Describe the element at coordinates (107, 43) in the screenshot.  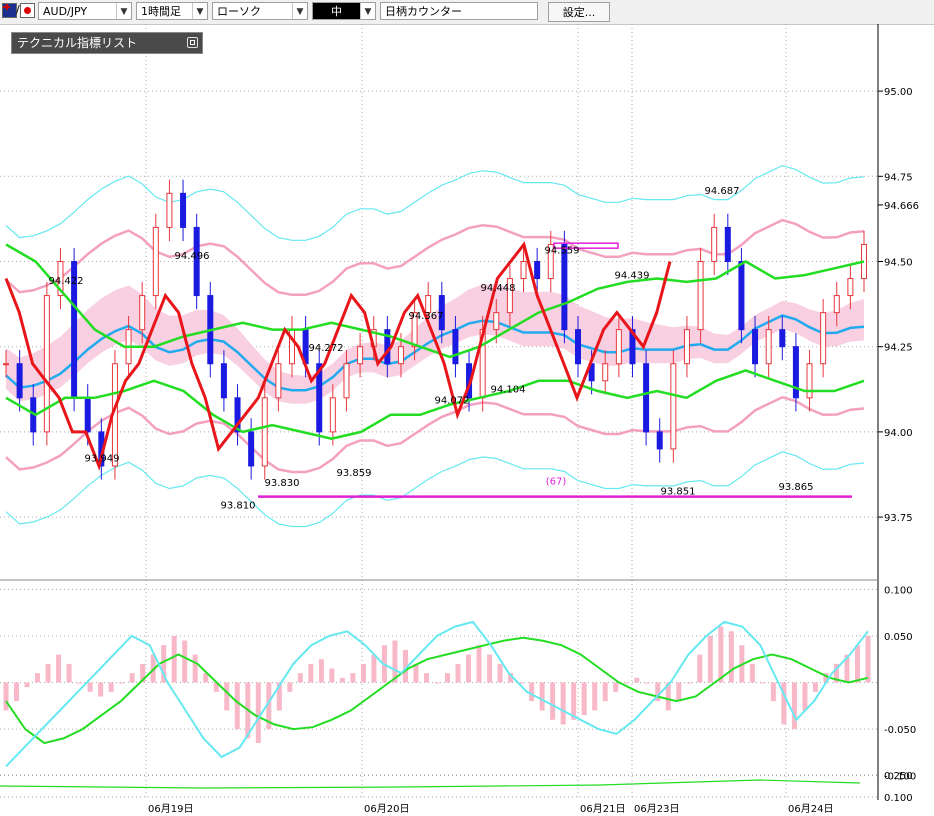
I see `indicator-list-panel: テクニカル指標リスト` at that location.